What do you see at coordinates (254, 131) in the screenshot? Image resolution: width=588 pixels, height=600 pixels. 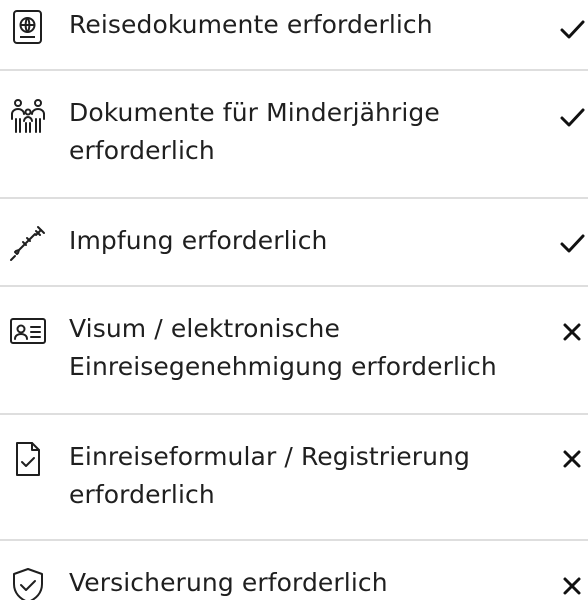 I see `requirement-label: Dokumente für Minderjährige erforderlich` at bounding box center [254, 131].